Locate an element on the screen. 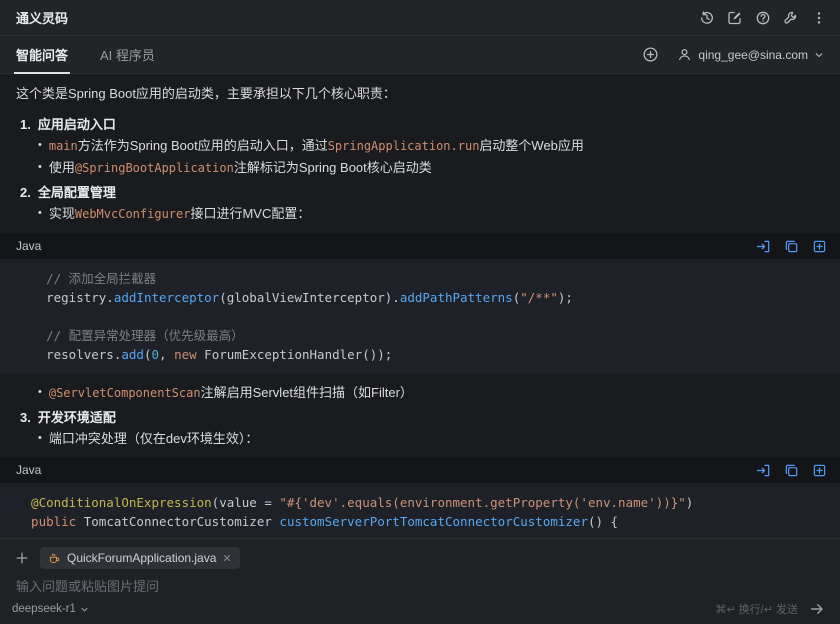 The height and width of the screenshot is (624, 840). message-list-item: 1. 应用启动入口 is located at coordinates (420, 124).